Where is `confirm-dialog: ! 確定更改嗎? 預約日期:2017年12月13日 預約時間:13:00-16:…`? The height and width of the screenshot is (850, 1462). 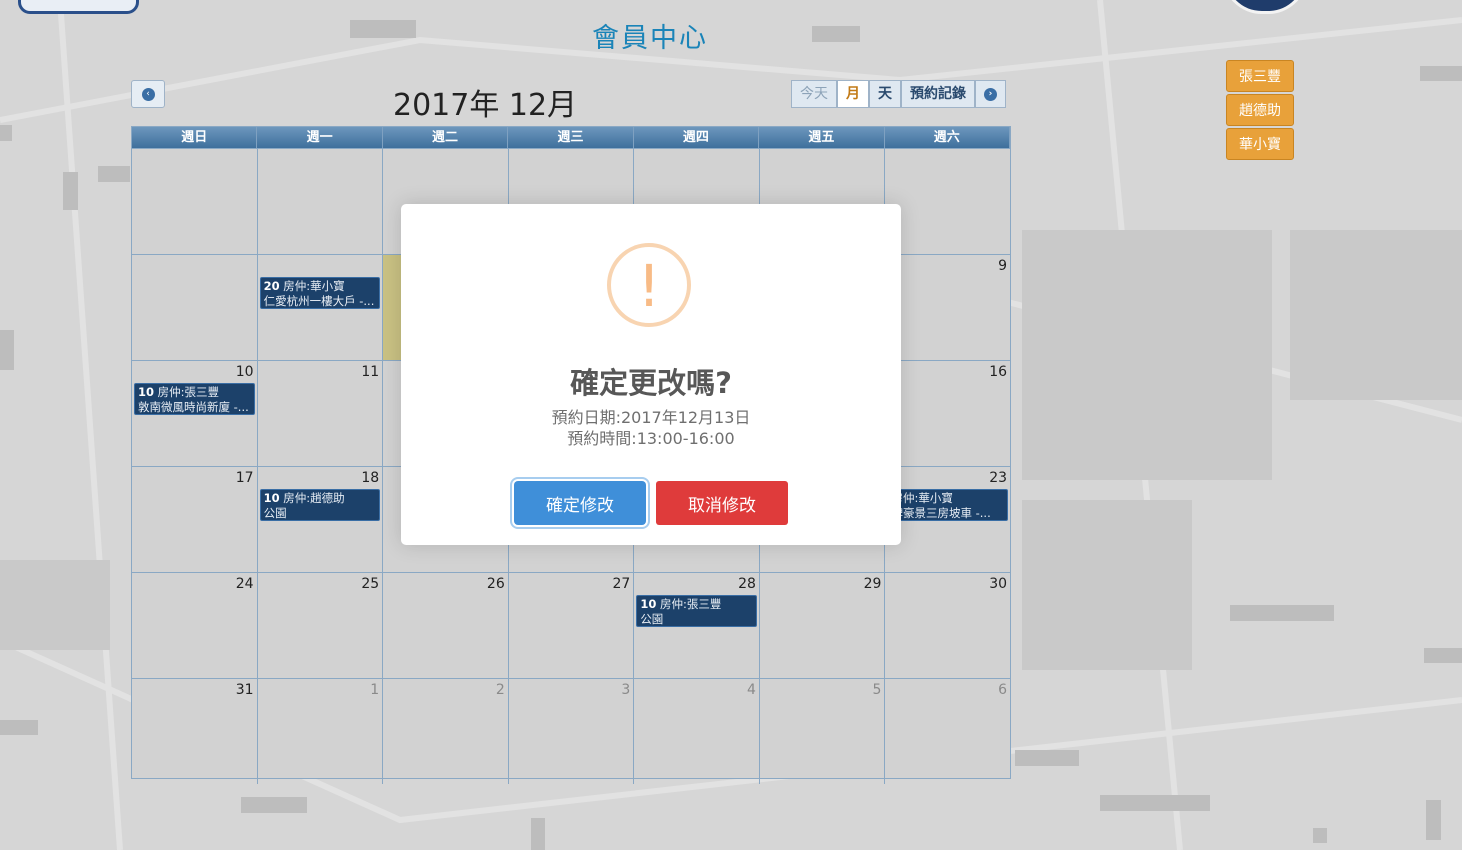
confirm-dialog: ! 確定更改嗎? 預約日期:2017年12月13日 預約時間:13:00-16:… is located at coordinates (651, 374).